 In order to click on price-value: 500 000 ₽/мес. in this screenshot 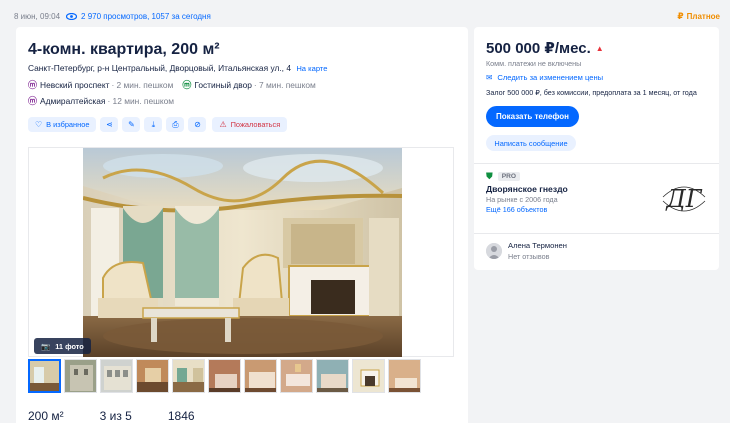, I will do `click(538, 48)`.